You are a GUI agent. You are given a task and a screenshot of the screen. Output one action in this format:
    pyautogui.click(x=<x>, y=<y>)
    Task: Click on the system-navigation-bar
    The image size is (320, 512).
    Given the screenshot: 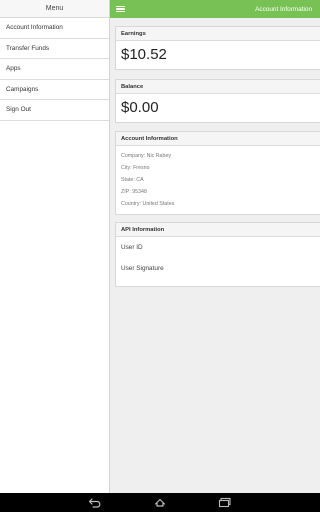 What is the action you would take?
    pyautogui.click(x=160, y=502)
    